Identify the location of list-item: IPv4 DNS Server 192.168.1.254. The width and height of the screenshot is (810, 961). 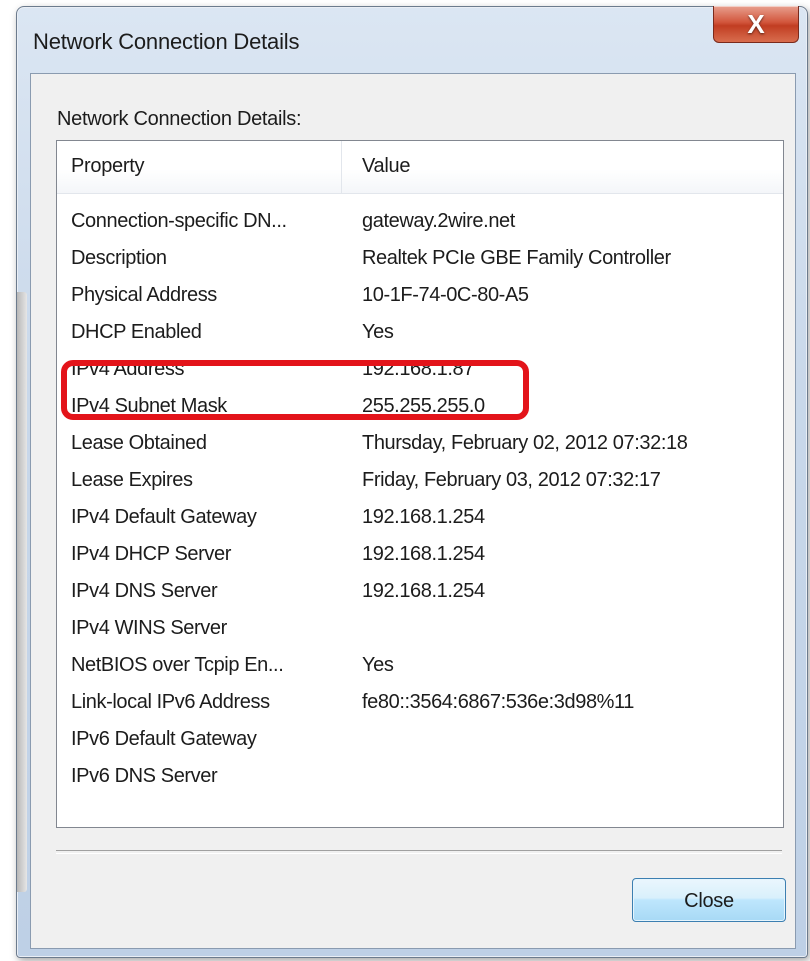
(420, 592).